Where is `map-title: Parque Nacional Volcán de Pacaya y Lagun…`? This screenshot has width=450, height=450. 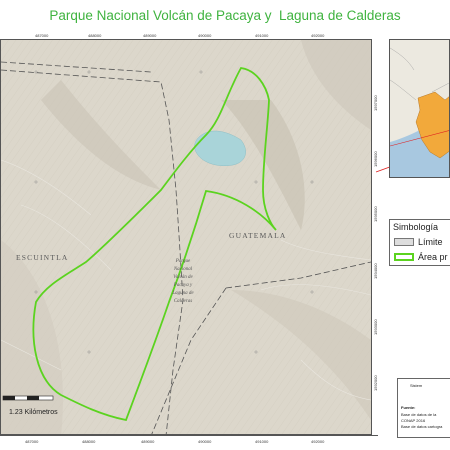
map-title: Parque Nacional Volcán de Pacaya y Lagun… is located at coordinates (225, 15).